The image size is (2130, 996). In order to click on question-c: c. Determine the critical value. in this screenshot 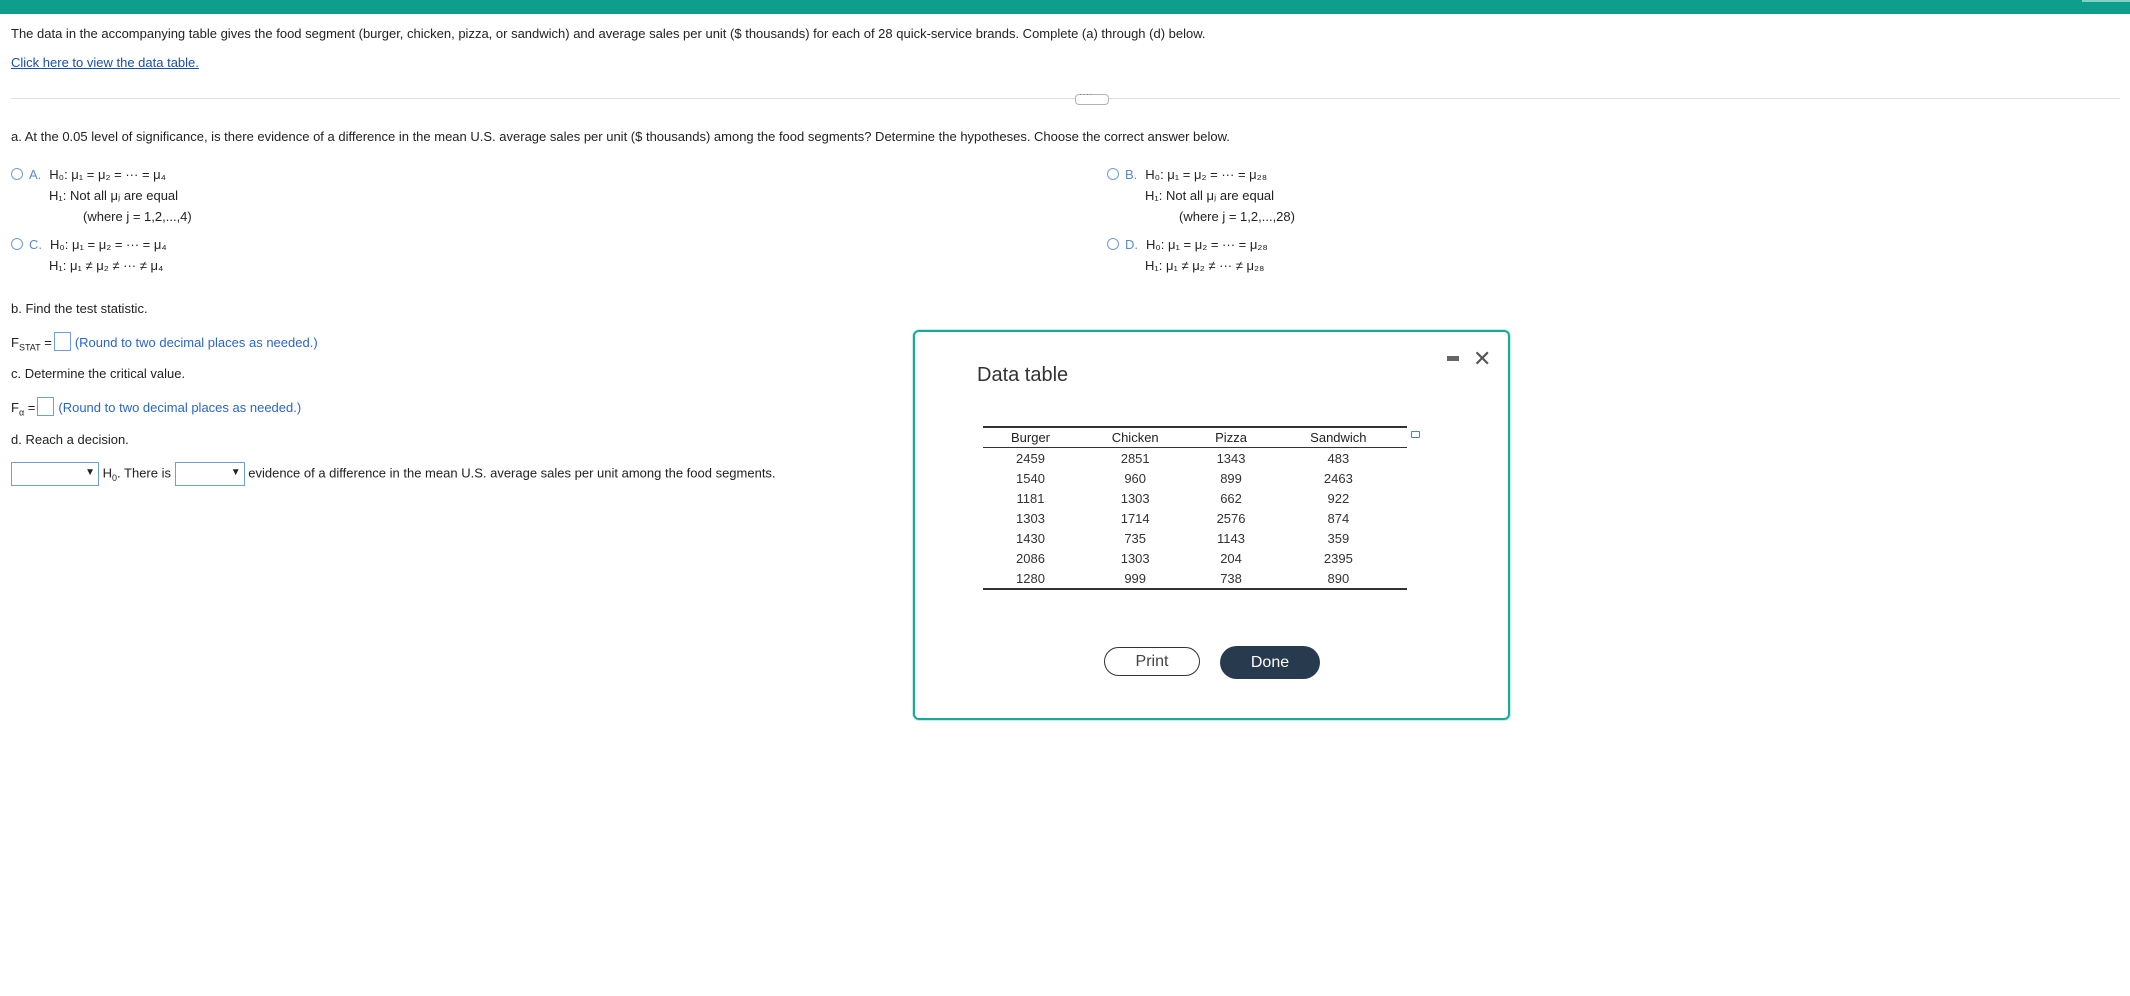, I will do `click(98, 373)`.